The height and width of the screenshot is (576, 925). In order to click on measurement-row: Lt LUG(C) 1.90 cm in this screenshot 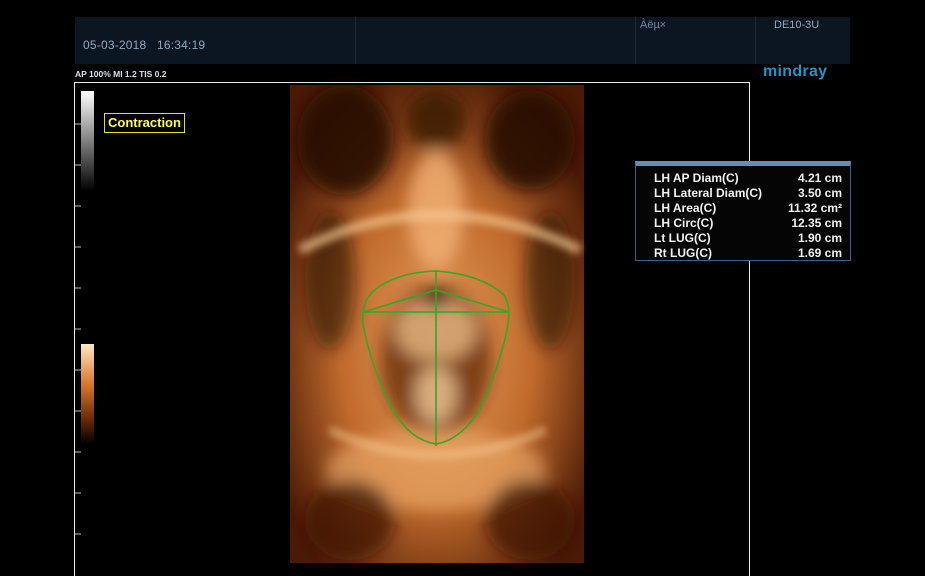, I will do `click(748, 238)`.